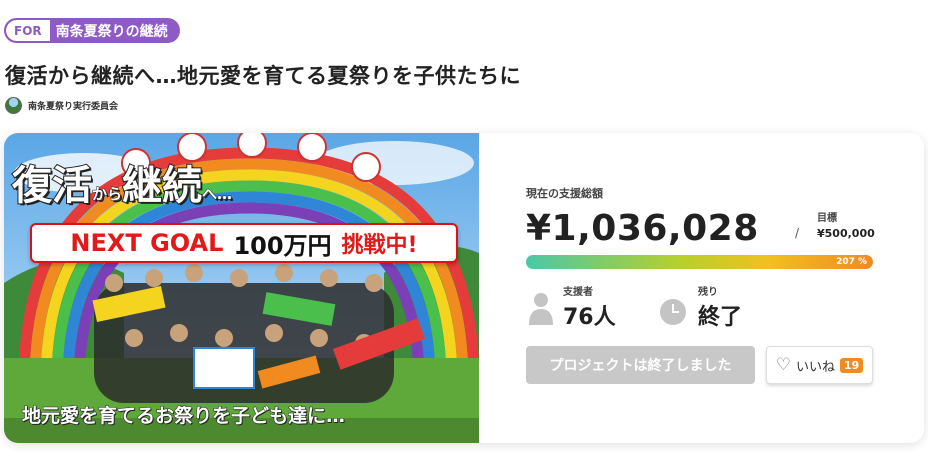  I want to click on like-count: 19, so click(851, 365).